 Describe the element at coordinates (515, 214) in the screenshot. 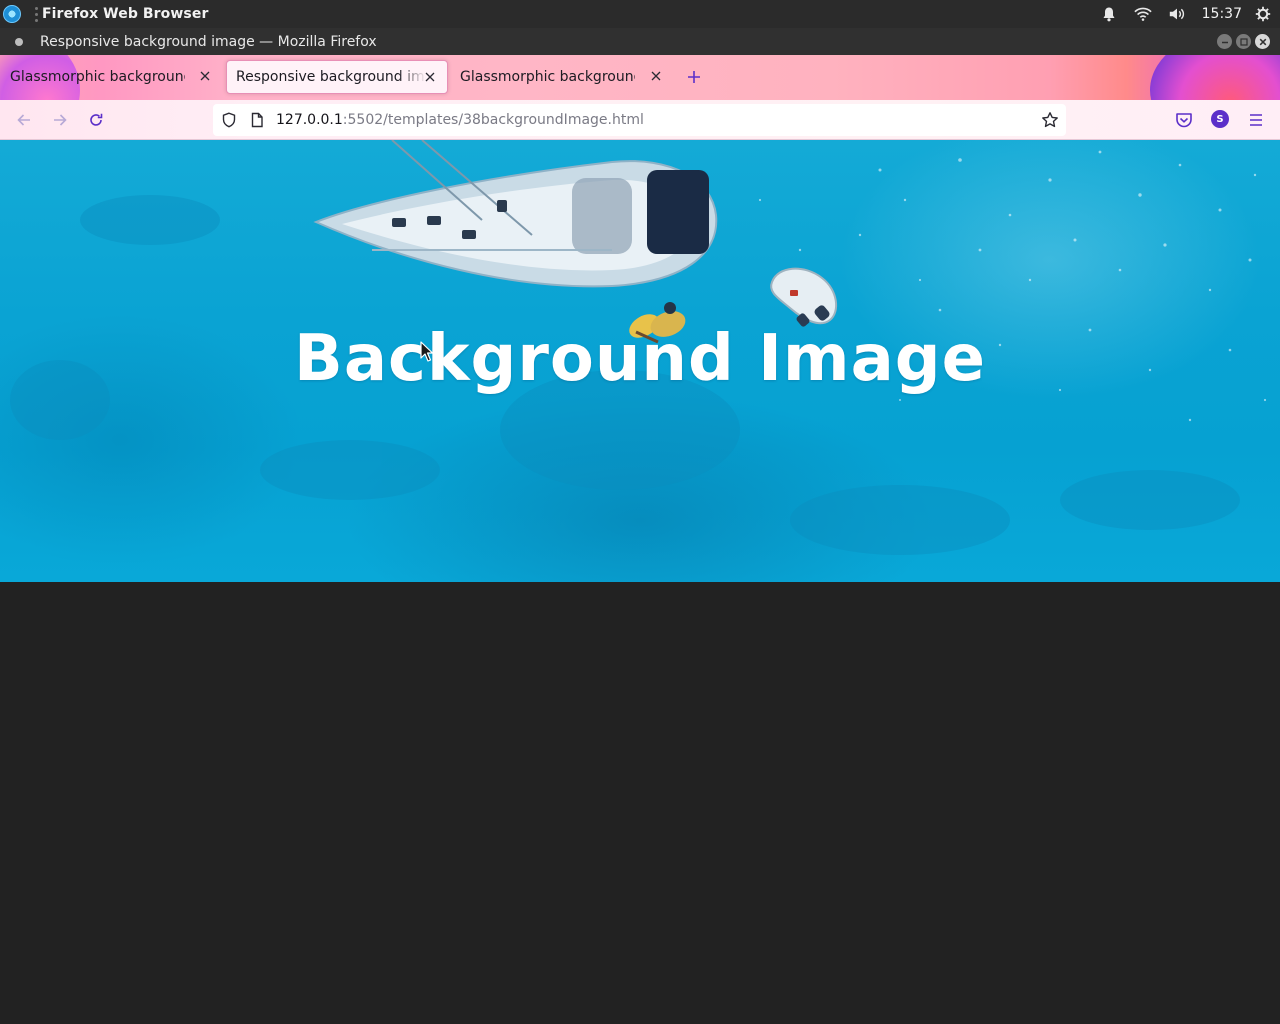

I see `sailboat-image` at that location.